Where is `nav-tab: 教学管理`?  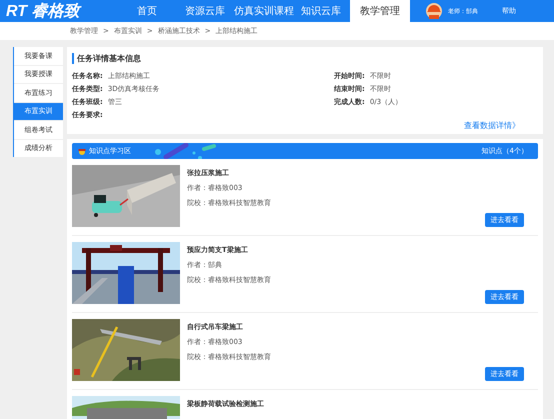
nav-tab: 教学管理 is located at coordinates (380, 11).